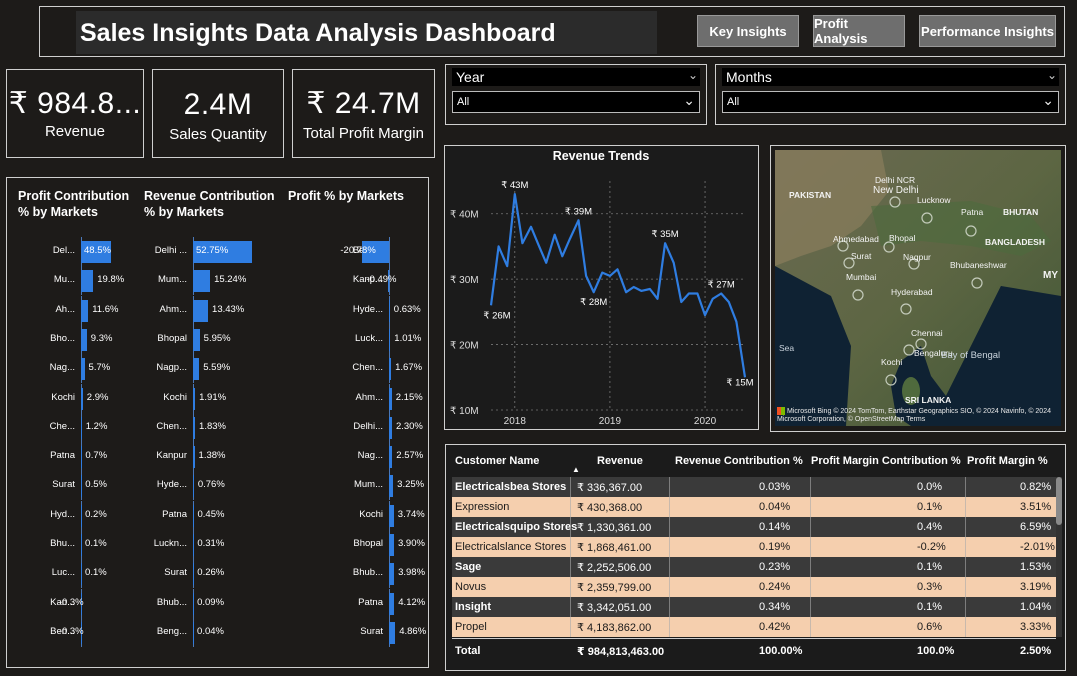 This screenshot has width=1077, height=676. What do you see at coordinates (576, 102) in the screenshot?
I see `year-dropdown: All ⌄` at bounding box center [576, 102].